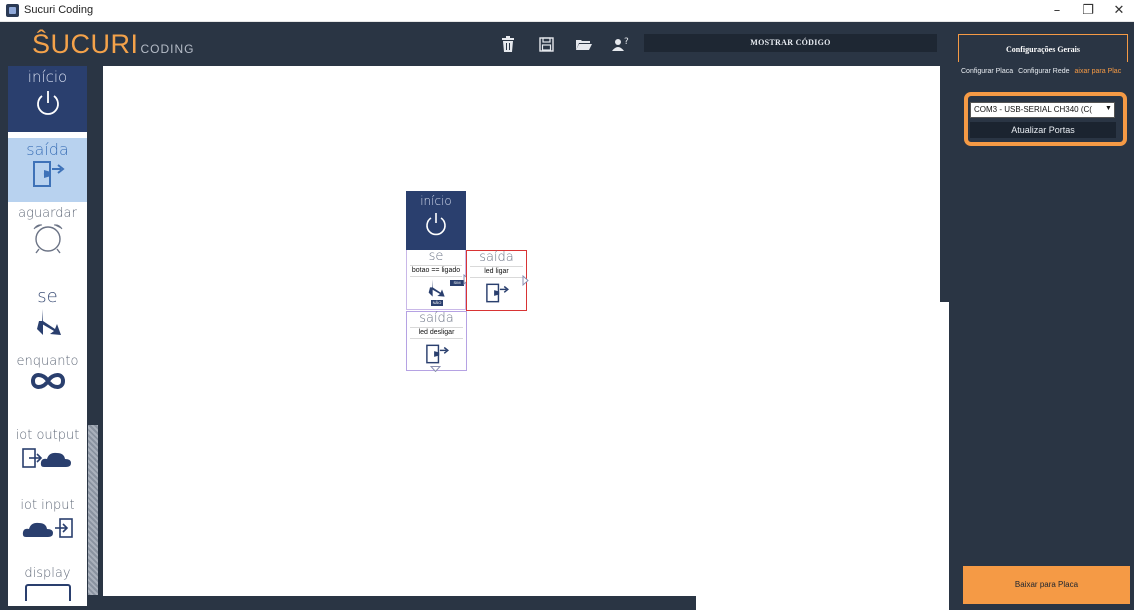  What do you see at coordinates (435, 369) in the screenshot?
I see `connector-down-icon` at bounding box center [435, 369].